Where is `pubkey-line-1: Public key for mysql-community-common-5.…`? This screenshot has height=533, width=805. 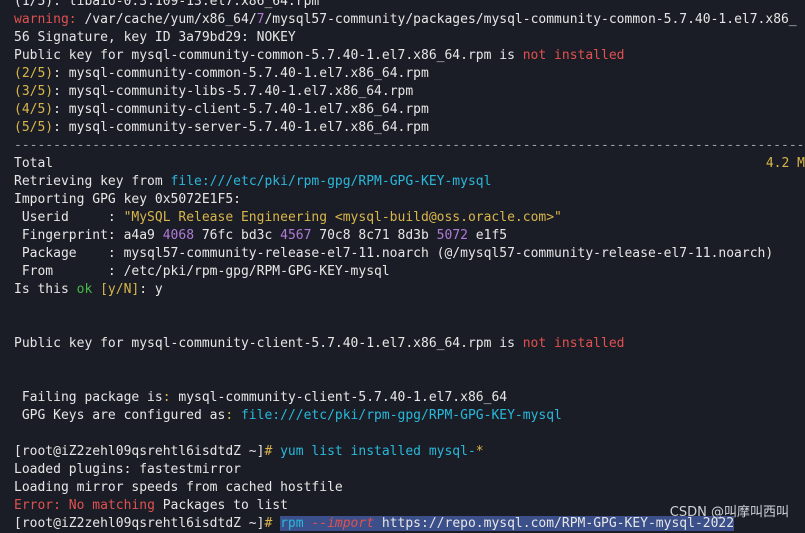 pubkey-line-1: Public key for mysql-community-common-5.… is located at coordinates (319, 55).